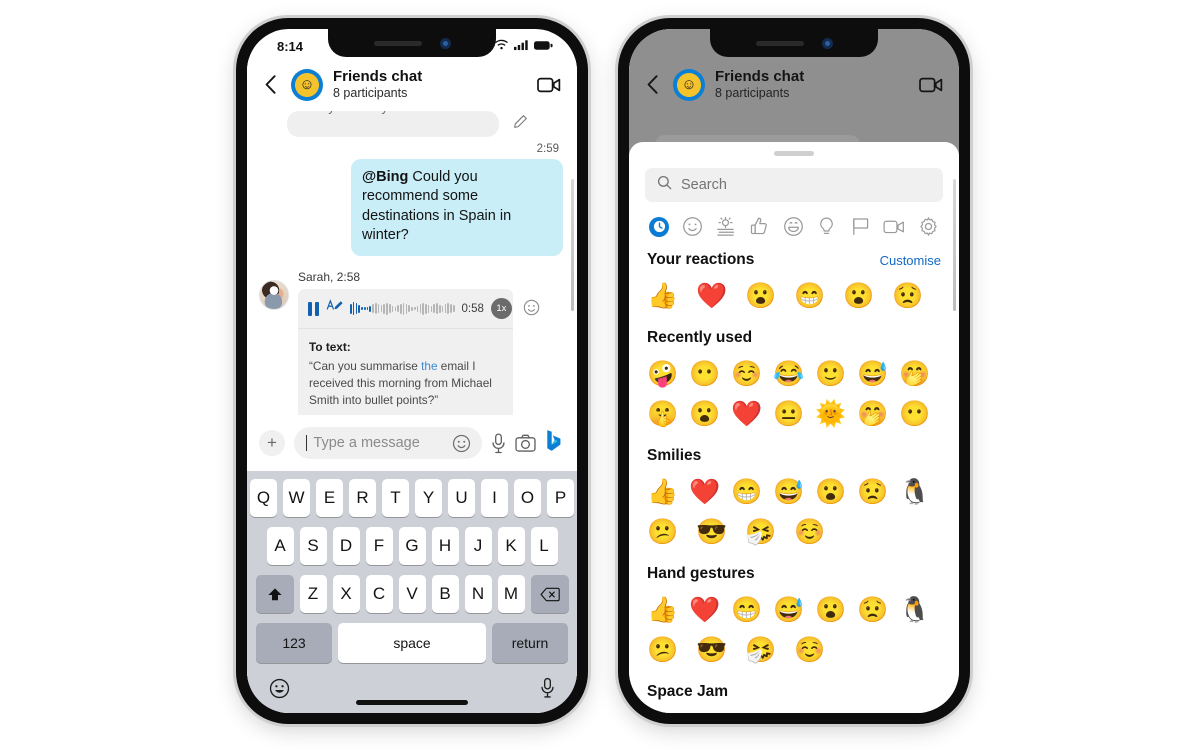 The width and height of the screenshot is (1200, 750). I want to click on emoji-button: 😐, so click(794, 414).